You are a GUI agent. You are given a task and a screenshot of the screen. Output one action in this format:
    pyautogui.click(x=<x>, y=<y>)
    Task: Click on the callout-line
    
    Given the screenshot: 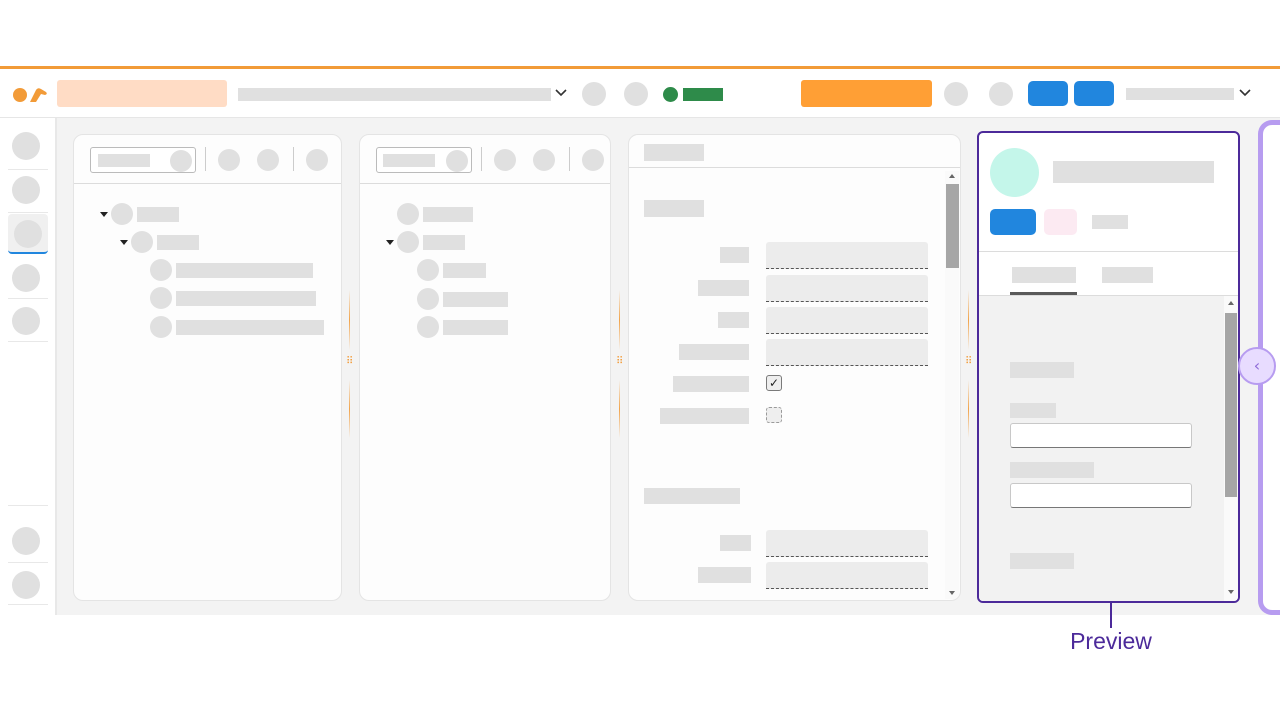 What is the action you would take?
    pyautogui.click(x=1111, y=615)
    